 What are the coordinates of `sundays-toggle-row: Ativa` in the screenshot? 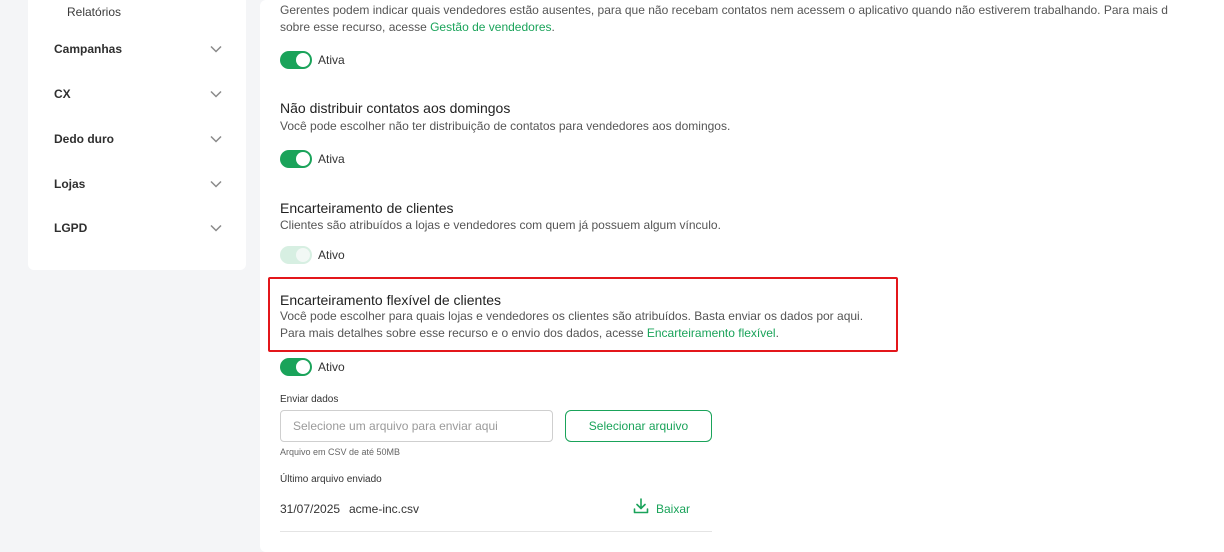 It's located at (312, 159).